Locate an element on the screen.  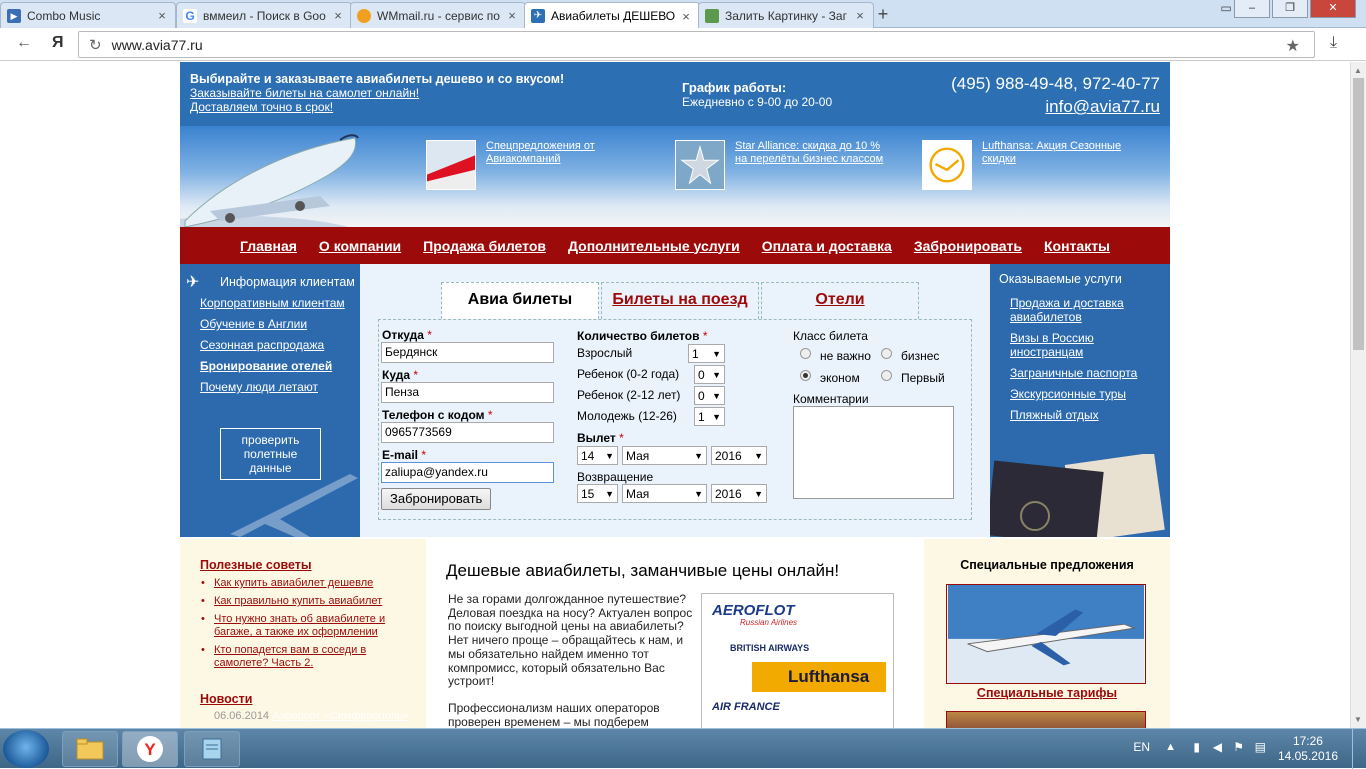
class-economy-radio is located at coordinates (805, 375).